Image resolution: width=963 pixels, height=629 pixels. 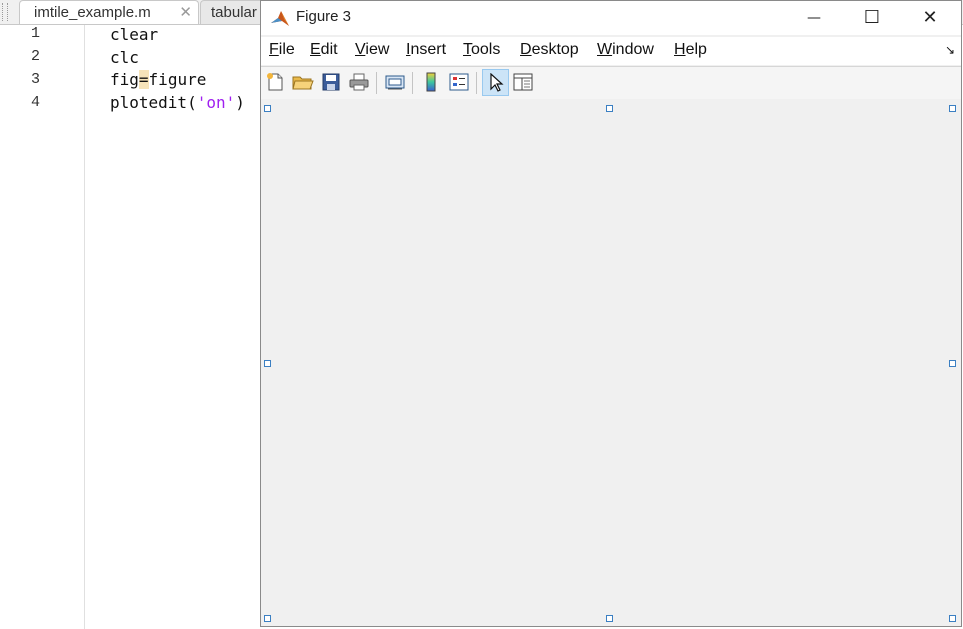 I want to click on code-text: plotedit(, so click(x=153, y=102).